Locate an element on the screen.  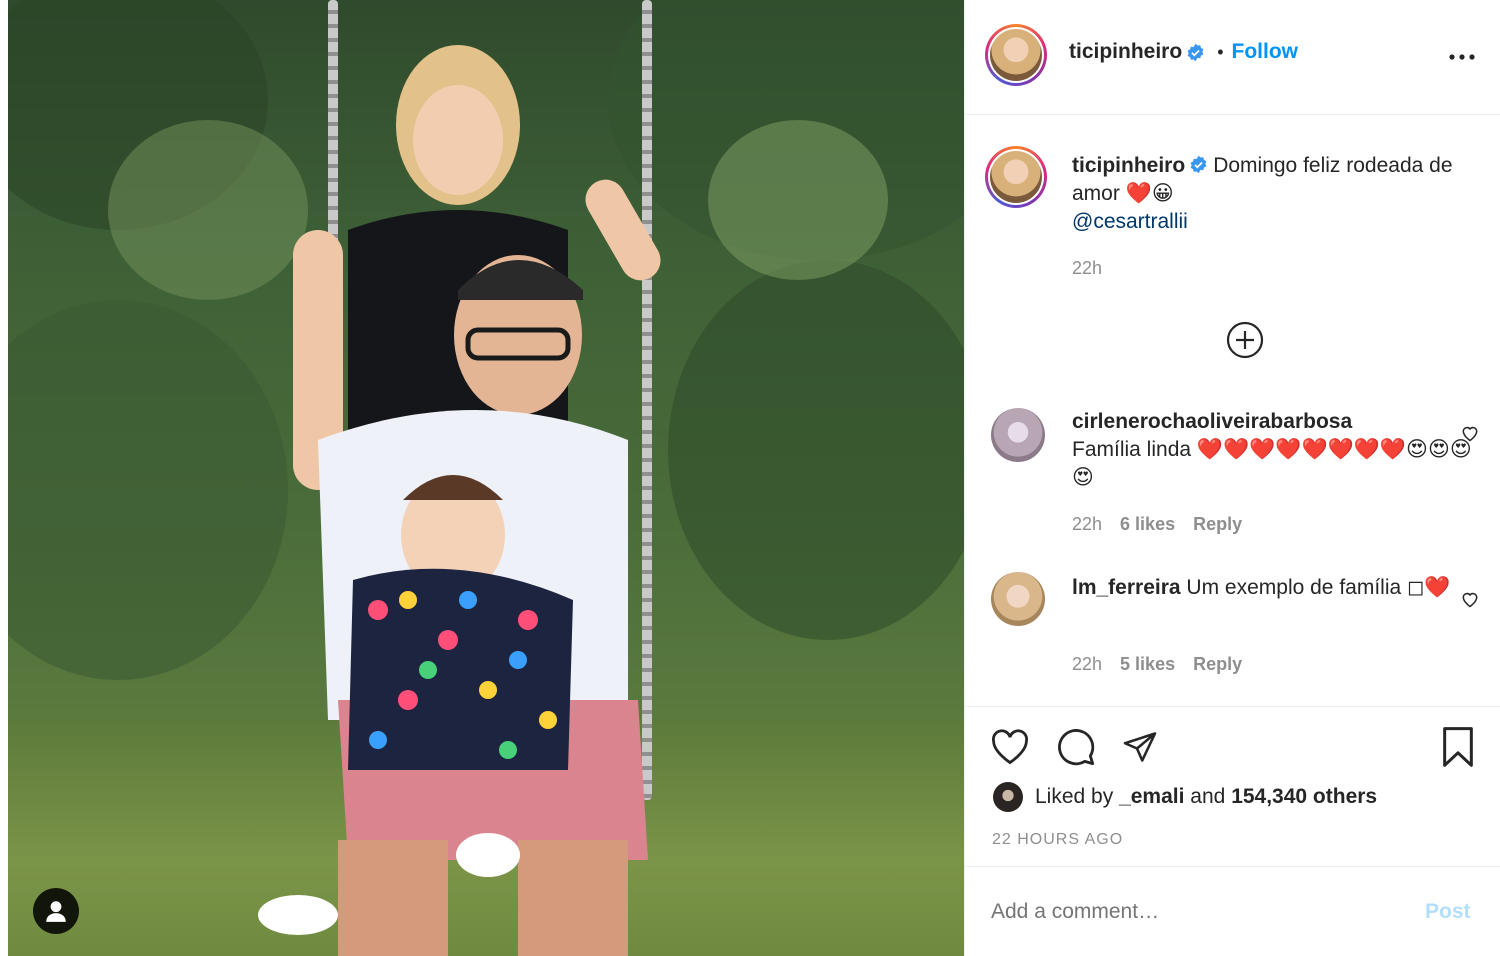
comment-meta: 22h 6 likes Reply is located at coordinates (1166, 524).